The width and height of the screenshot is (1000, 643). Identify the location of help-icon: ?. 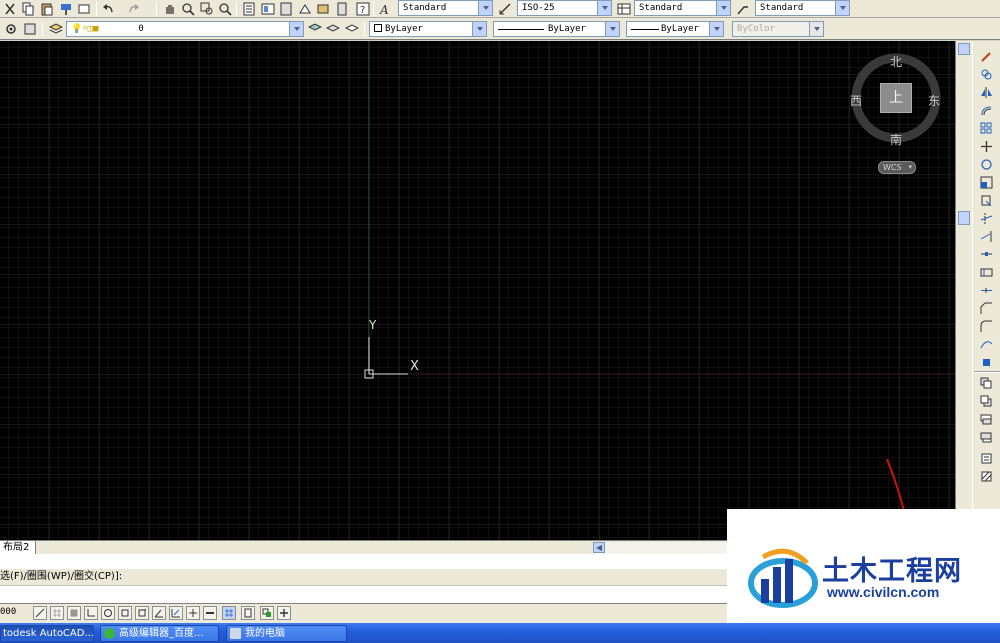
(363, 9).